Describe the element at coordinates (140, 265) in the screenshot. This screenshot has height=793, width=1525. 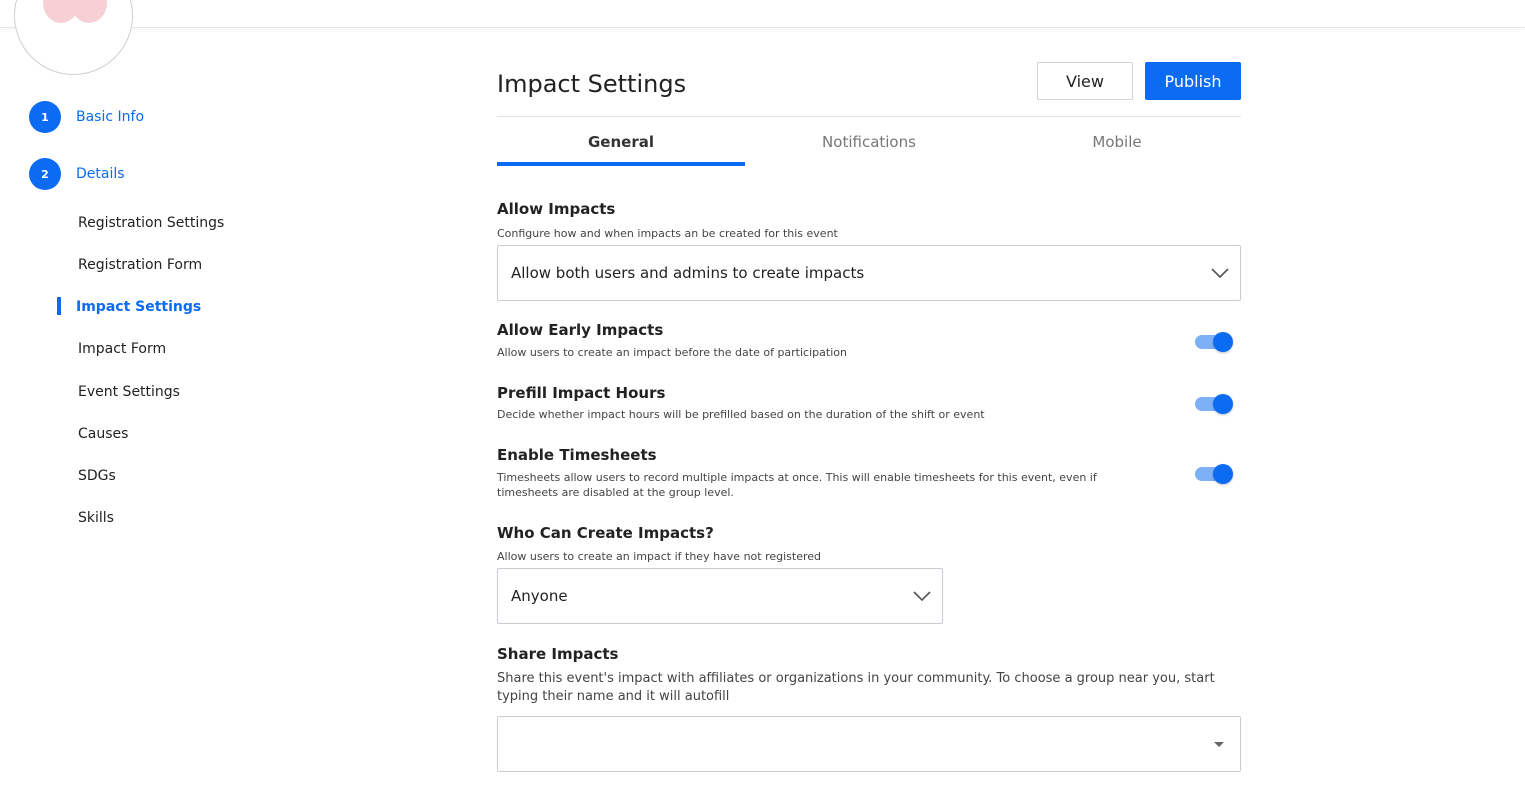
I see `sidebar-item-registration-form: Registration Form` at that location.